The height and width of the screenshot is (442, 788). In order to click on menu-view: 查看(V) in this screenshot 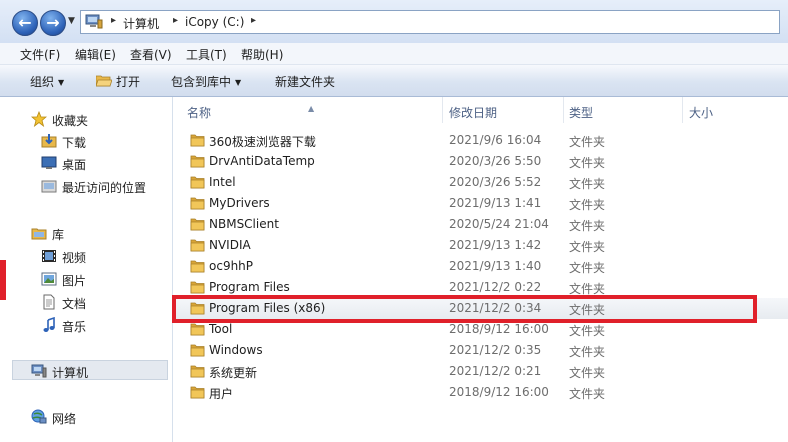, I will do `click(151, 54)`.